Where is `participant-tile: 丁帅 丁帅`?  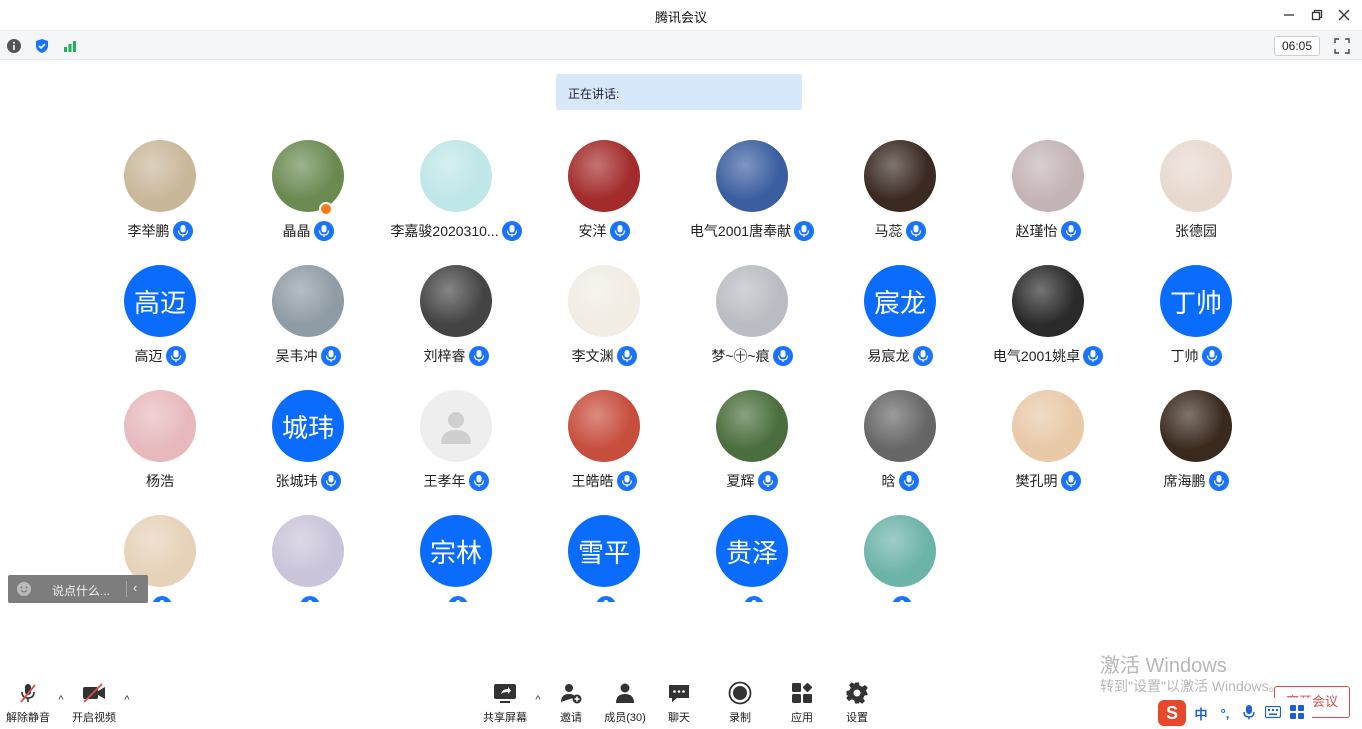 participant-tile: 丁帅 丁帅 is located at coordinates (1196, 320).